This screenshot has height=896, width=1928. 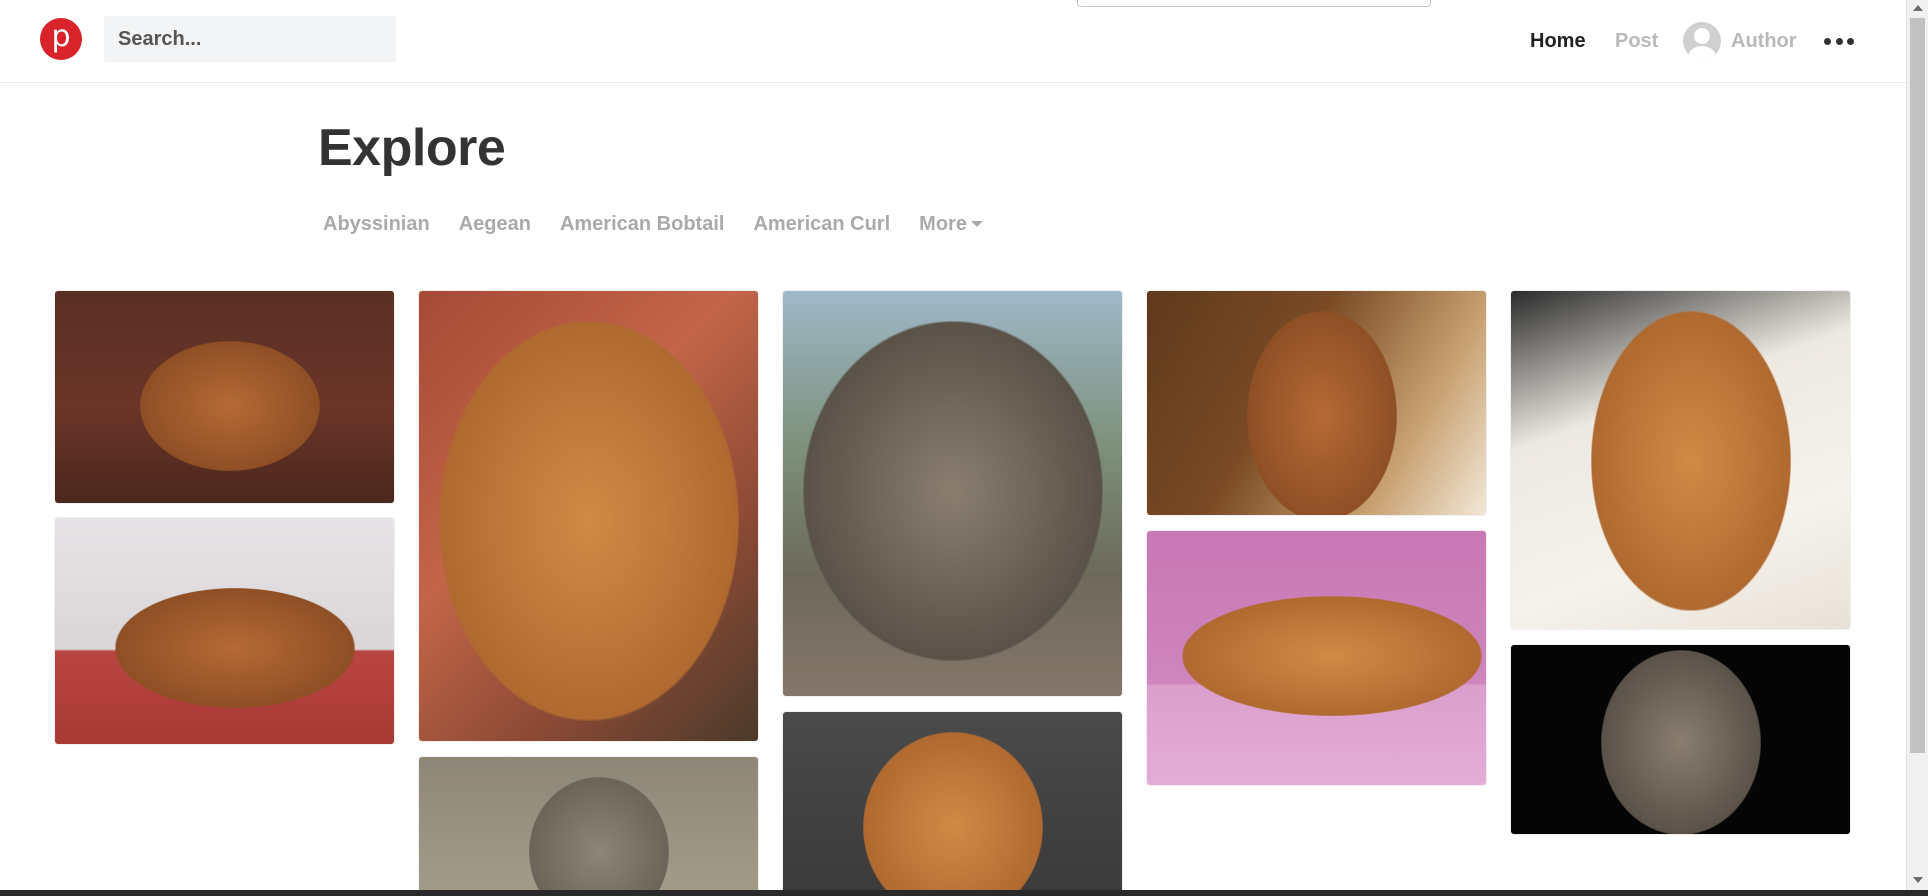 I want to click on nav-author-link: Author, so click(x=1740, y=41).